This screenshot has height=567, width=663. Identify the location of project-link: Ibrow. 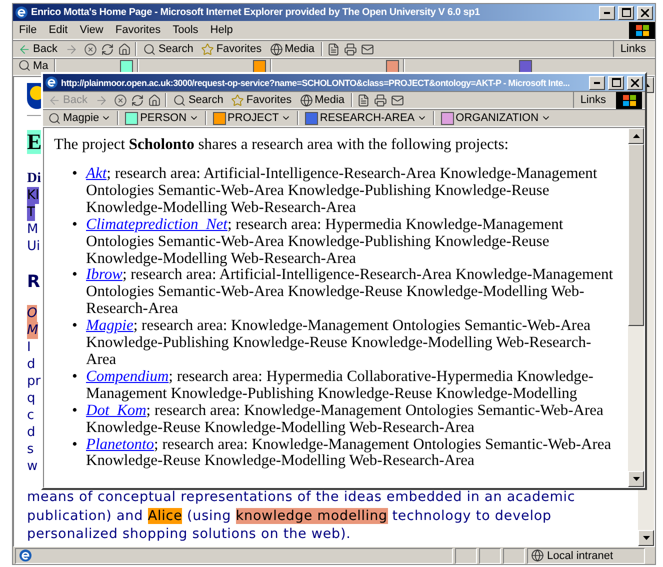
(104, 275).